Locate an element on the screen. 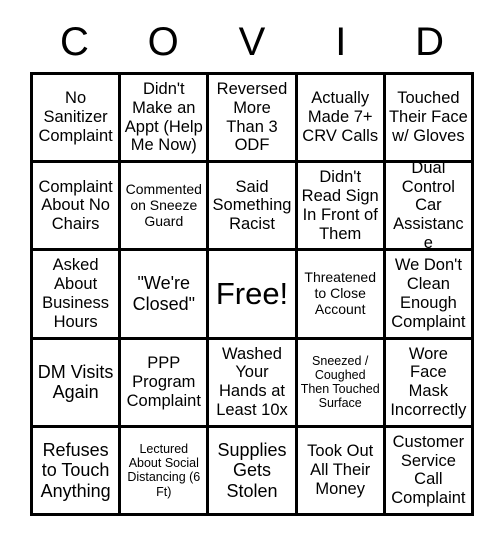 This screenshot has width=501, height=544. bingo-cell-label: Said Something Racist is located at coordinates (252, 205).